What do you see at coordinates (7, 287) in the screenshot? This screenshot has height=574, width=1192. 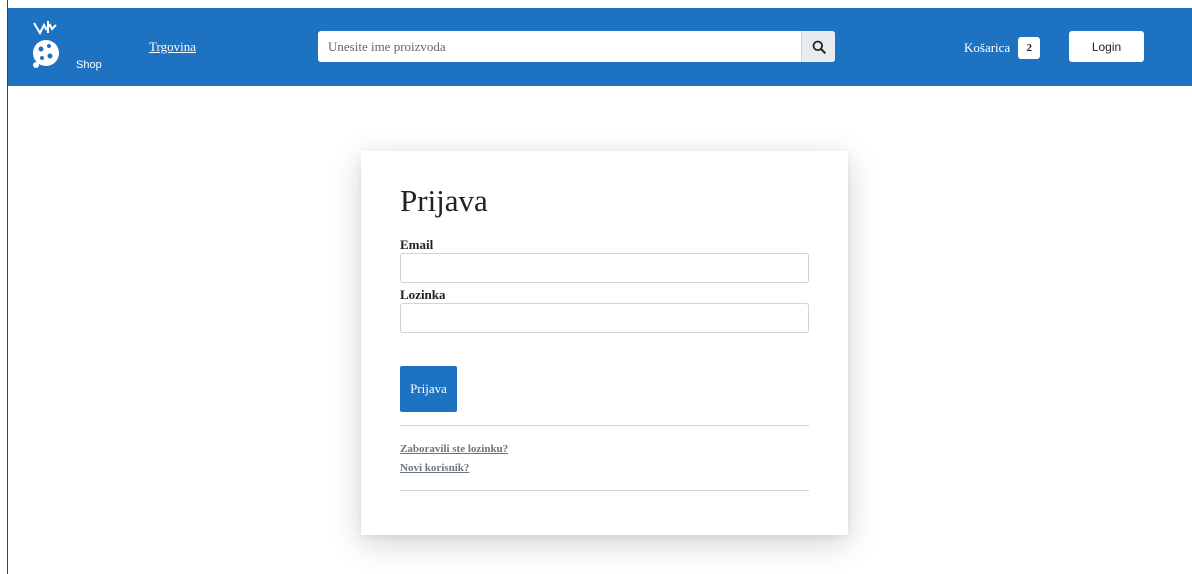 I see `page-border` at bounding box center [7, 287].